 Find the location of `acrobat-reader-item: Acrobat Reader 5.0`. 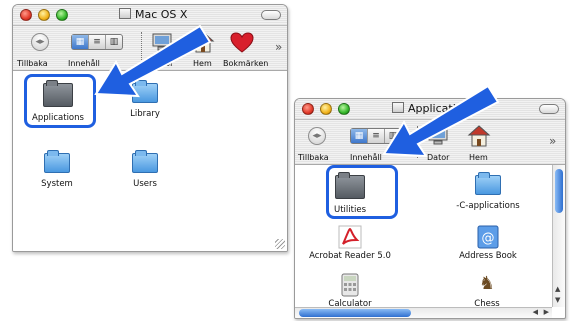

acrobat-reader-item: Acrobat Reader 5.0 is located at coordinates (350, 243).